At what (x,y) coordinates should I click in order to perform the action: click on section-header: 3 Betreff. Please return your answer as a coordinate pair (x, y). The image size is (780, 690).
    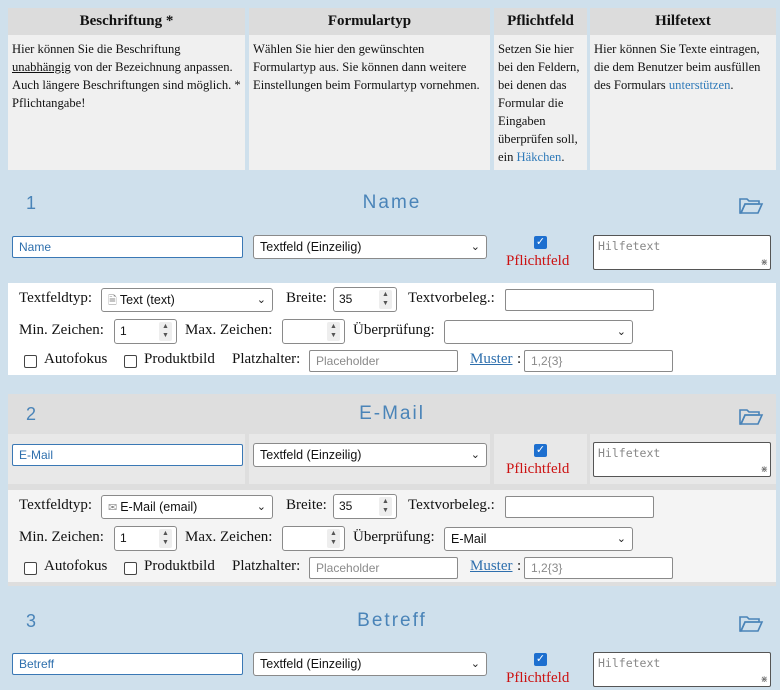
    Looking at the image, I should click on (392, 621).